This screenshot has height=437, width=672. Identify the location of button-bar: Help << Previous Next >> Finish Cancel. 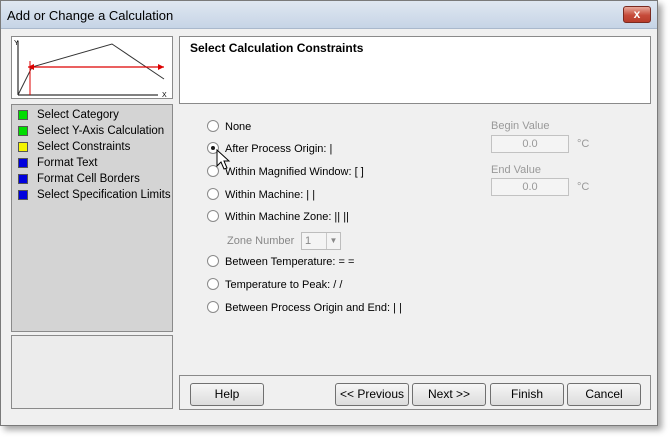
(415, 392).